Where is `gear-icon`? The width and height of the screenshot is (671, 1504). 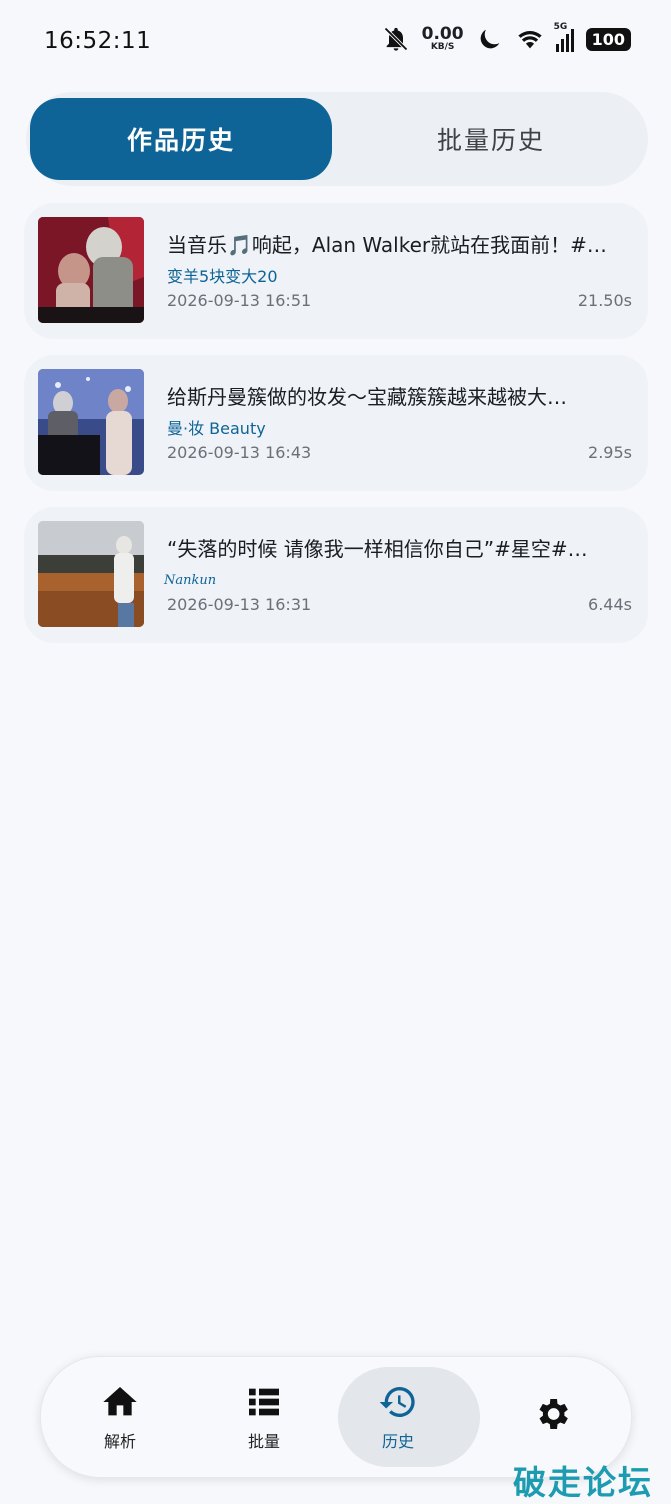
gear-icon is located at coordinates (553, 1414).